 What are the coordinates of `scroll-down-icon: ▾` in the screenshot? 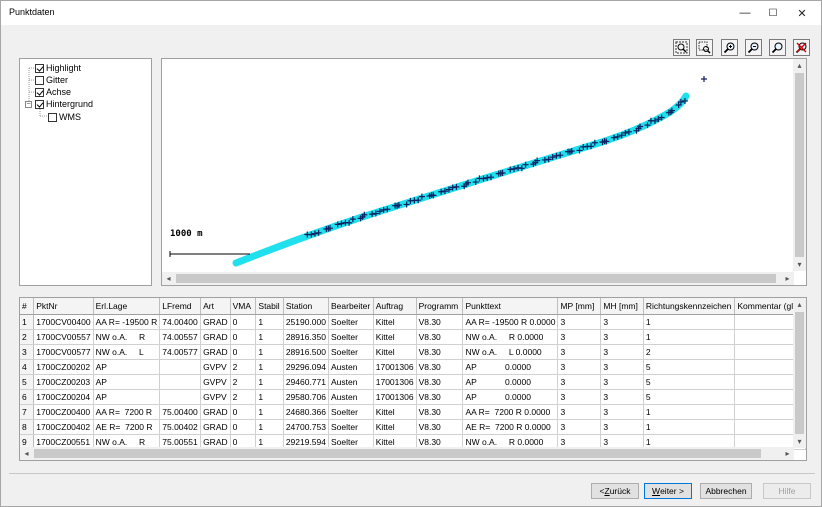 It's located at (799, 264).